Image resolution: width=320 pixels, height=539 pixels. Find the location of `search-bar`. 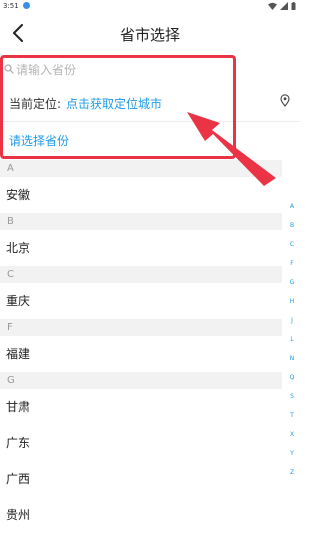

search-bar is located at coordinates (150, 70).